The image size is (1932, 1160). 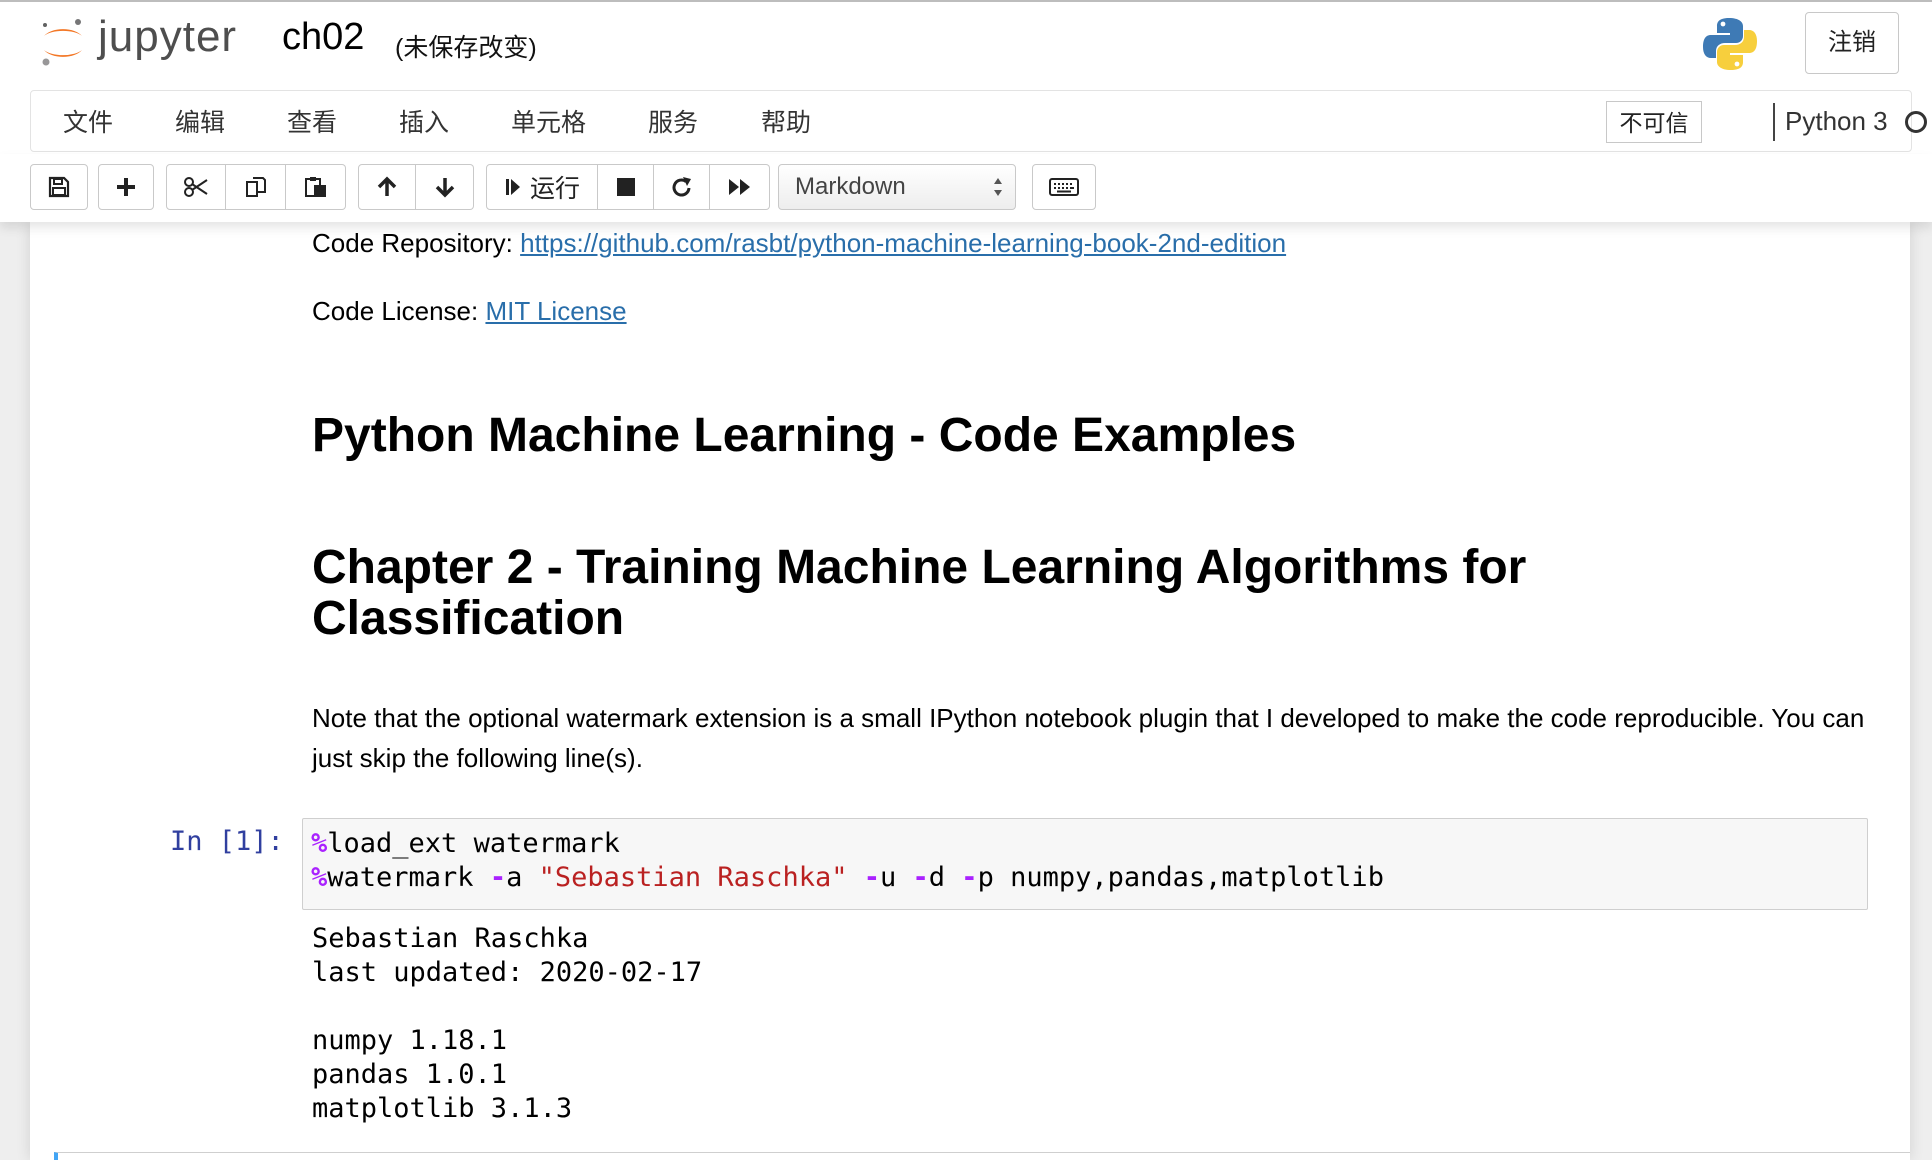 I want to click on menubar-container: 文件 编辑 查看 插入 单元格 服务 帮助 不可信 Python 3, so click(x=966, y=122).